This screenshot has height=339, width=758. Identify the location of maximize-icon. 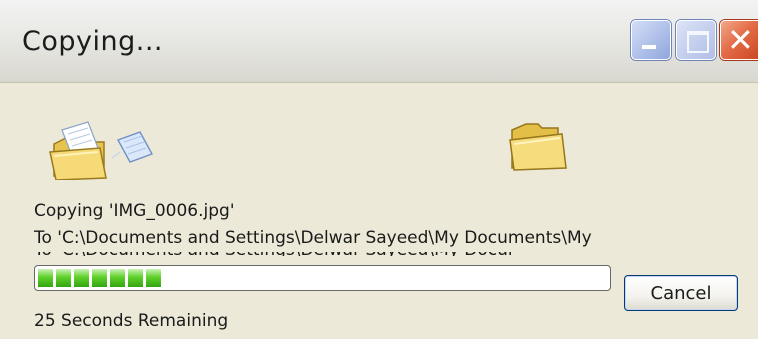
(698, 42).